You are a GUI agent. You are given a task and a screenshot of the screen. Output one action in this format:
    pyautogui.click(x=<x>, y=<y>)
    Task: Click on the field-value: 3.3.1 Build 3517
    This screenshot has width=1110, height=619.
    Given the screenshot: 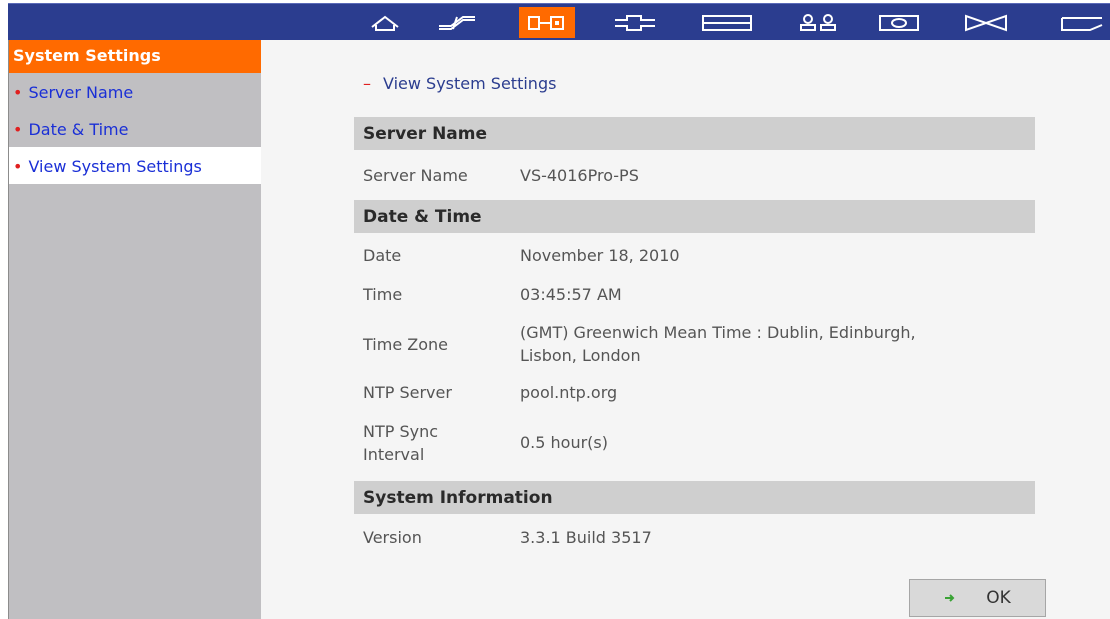 What is the action you would take?
    pyautogui.click(x=586, y=537)
    